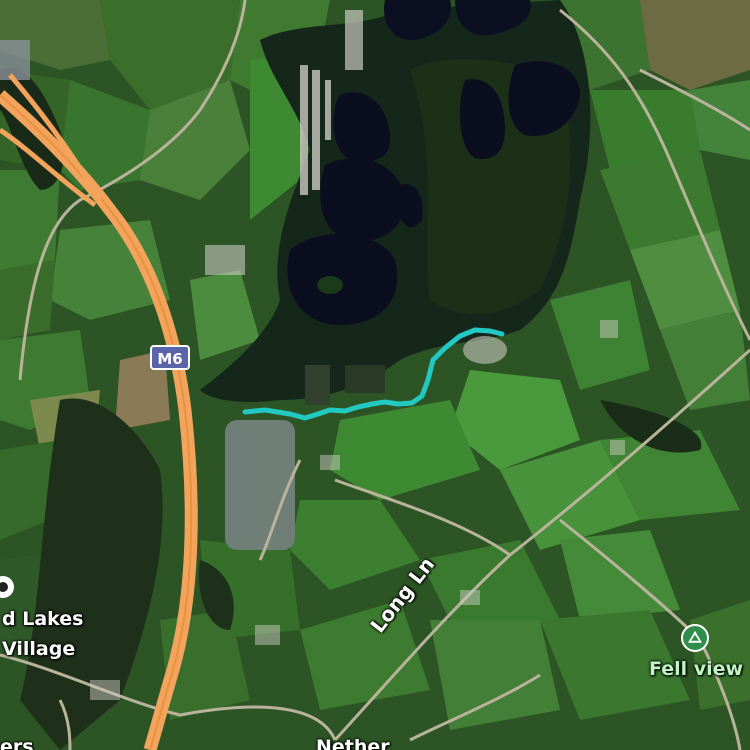  What do you see at coordinates (353, 743) in the screenshot?
I see `place-label-nether: Nether` at bounding box center [353, 743].